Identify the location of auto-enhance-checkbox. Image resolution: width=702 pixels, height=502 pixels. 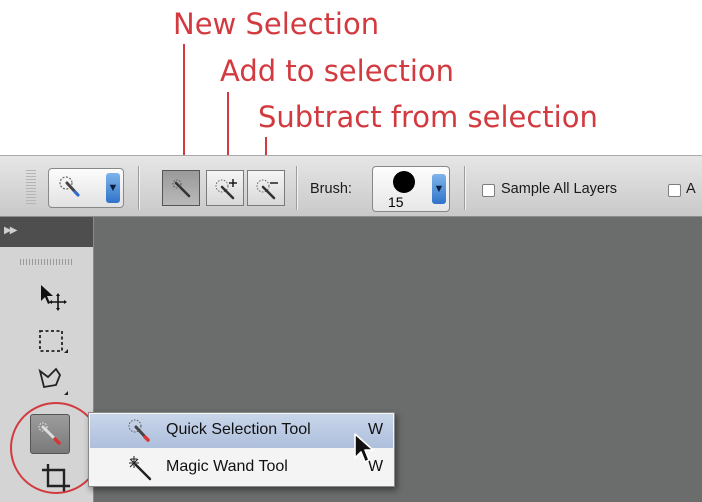
(674, 190).